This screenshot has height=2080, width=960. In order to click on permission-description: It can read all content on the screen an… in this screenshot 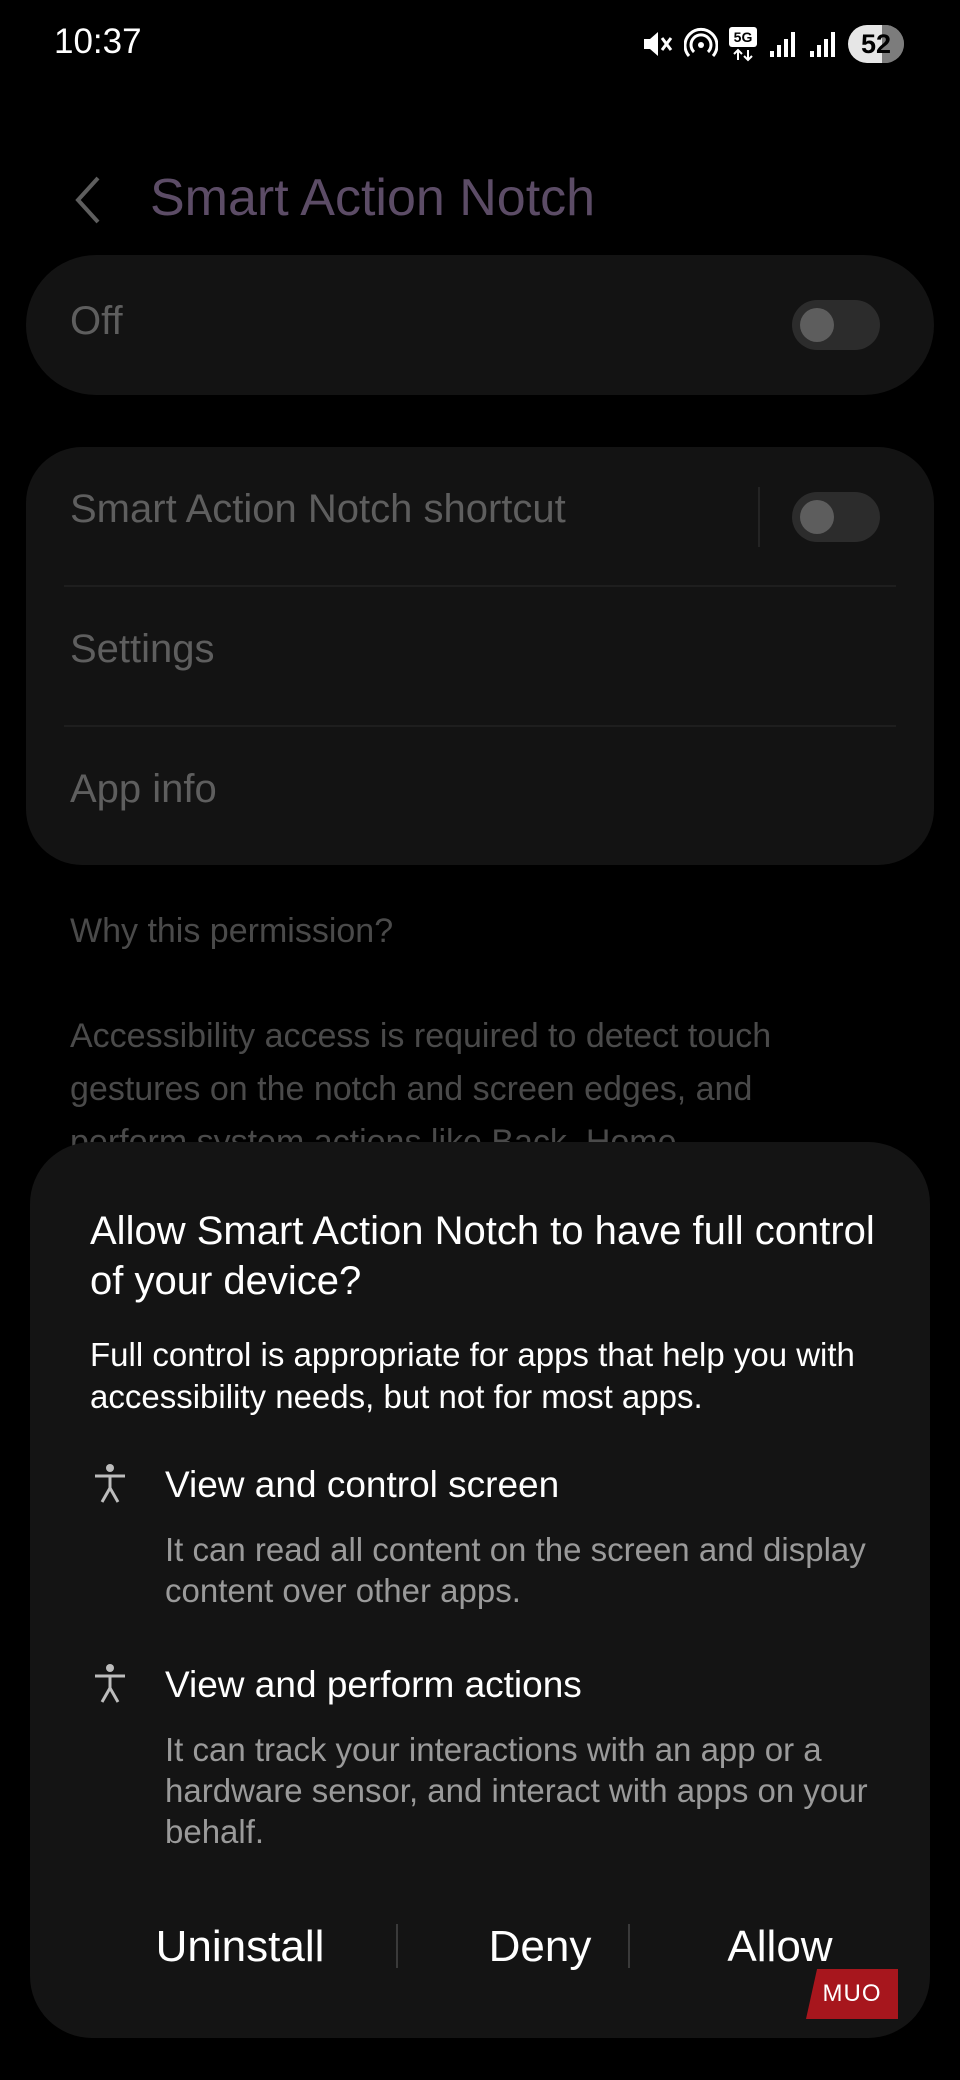, I will do `click(515, 1570)`.